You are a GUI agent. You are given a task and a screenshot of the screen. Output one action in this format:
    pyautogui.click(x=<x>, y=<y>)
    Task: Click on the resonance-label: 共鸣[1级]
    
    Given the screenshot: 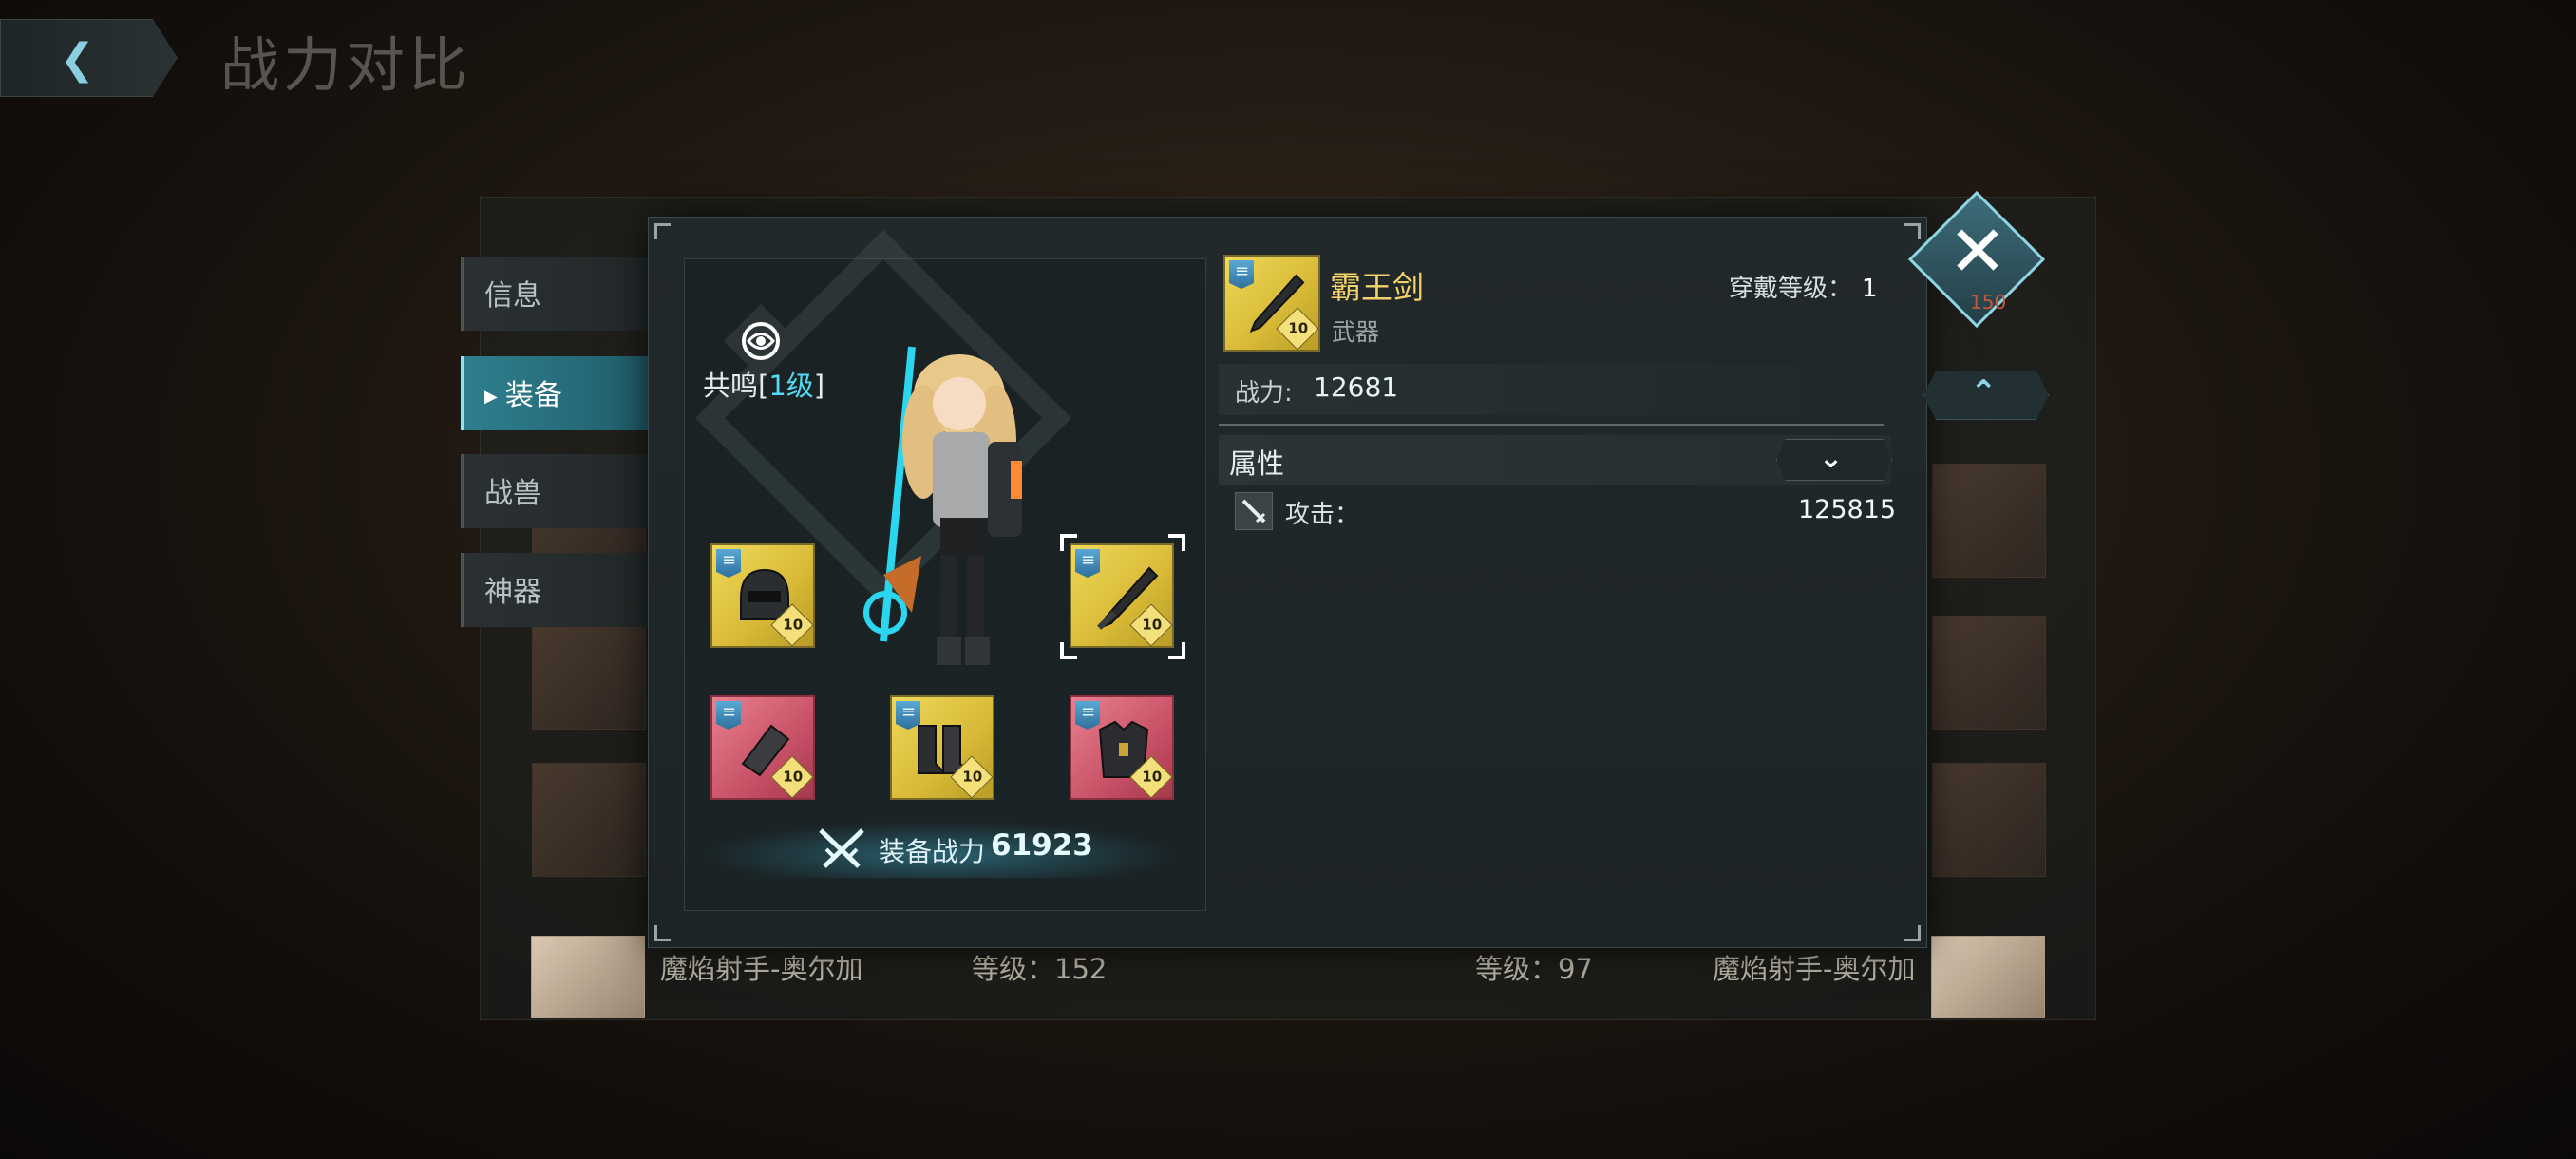 What is the action you would take?
    pyautogui.click(x=763, y=384)
    